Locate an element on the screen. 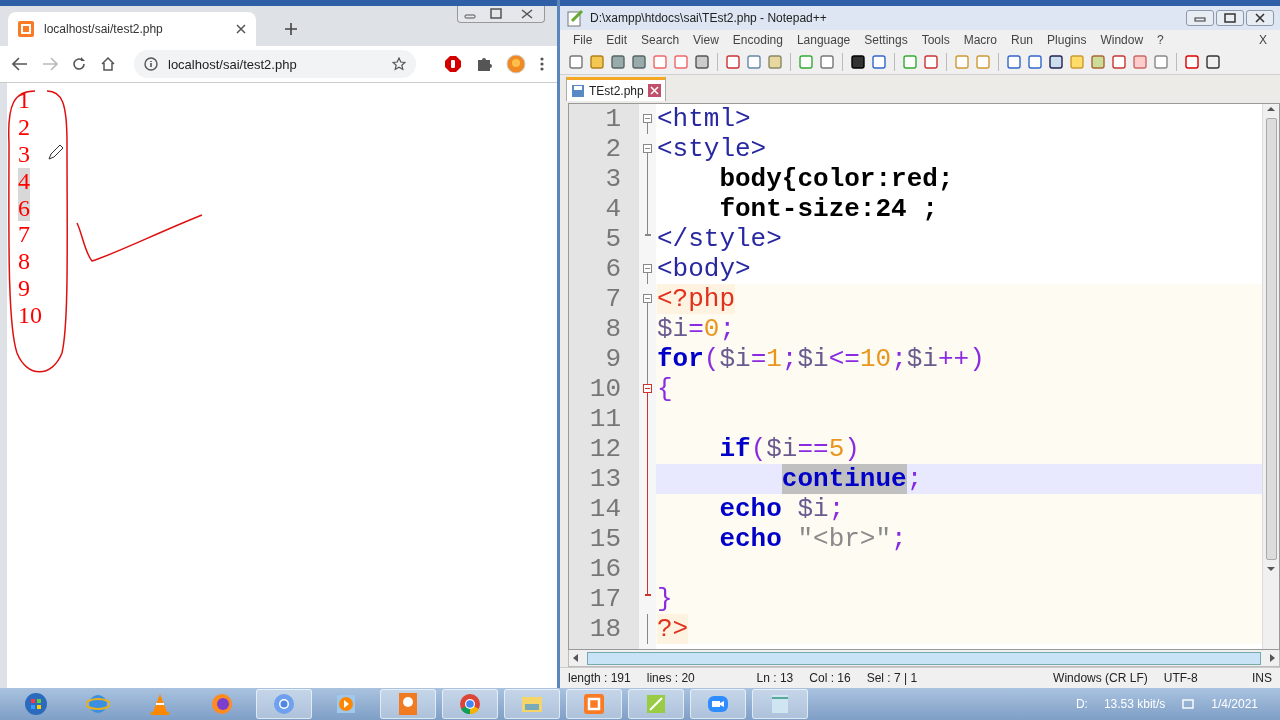  chromium-icon is located at coordinates (284, 704).